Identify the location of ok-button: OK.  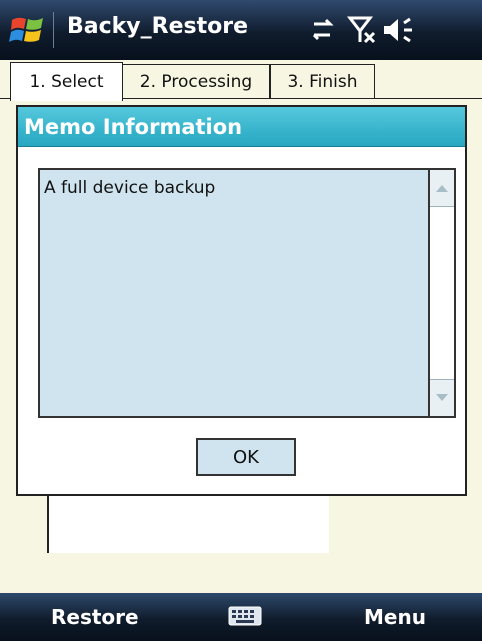
(246, 457).